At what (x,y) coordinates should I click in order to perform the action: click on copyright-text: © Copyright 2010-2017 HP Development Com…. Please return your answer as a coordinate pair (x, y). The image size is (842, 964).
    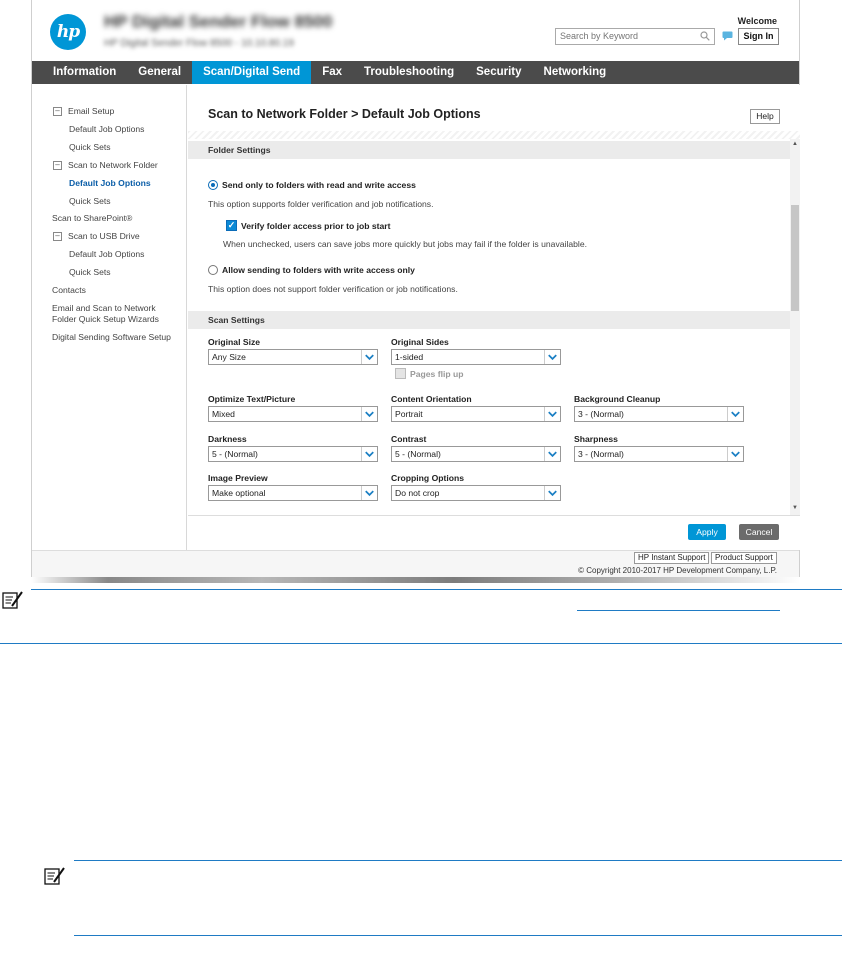
    Looking at the image, I should click on (677, 570).